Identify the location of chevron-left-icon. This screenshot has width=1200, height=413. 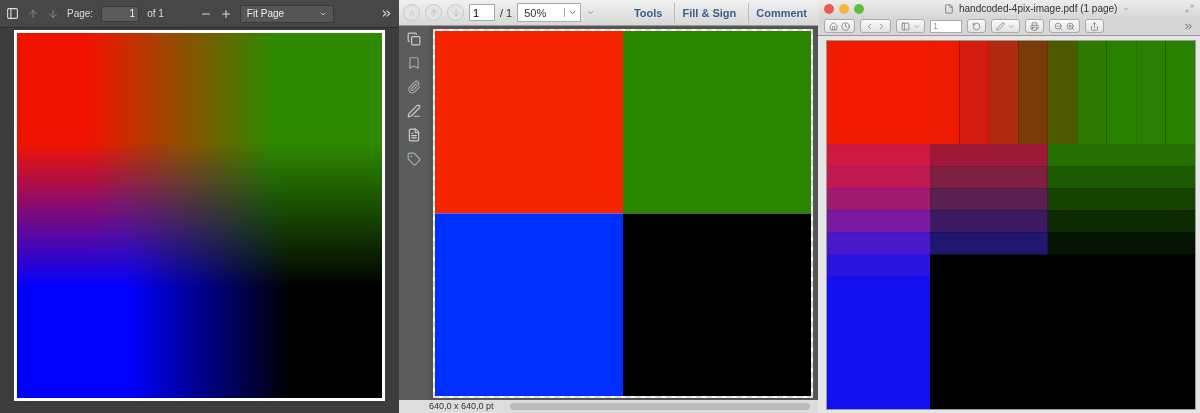
(869, 26).